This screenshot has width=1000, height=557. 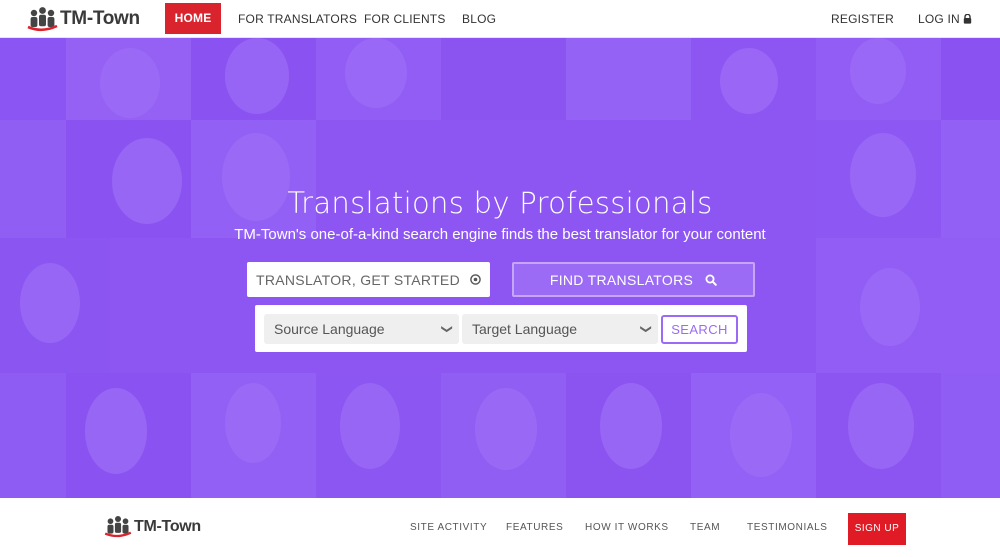 I want to click on hero-title: Translations by Professionals, so click(x=500, y=203).